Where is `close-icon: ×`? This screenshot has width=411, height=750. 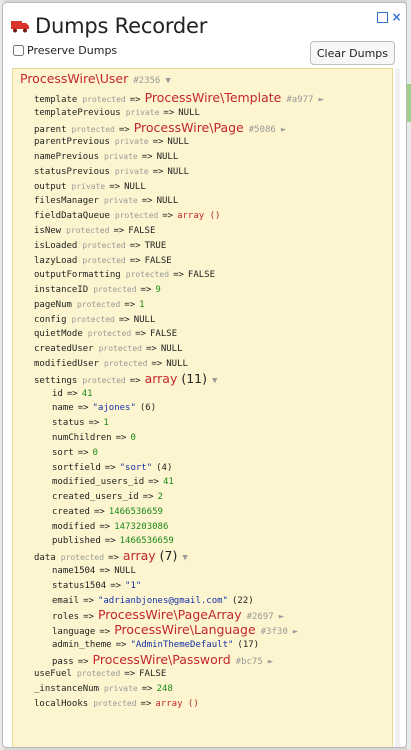
close-icon: × is located at coordinates (396, 17).